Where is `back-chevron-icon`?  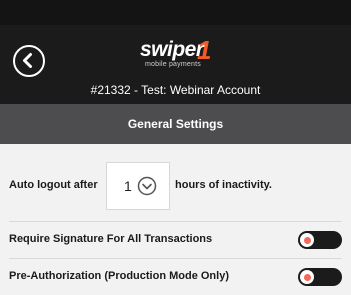
back-chevron-icon is located at coordinates (27, 60).